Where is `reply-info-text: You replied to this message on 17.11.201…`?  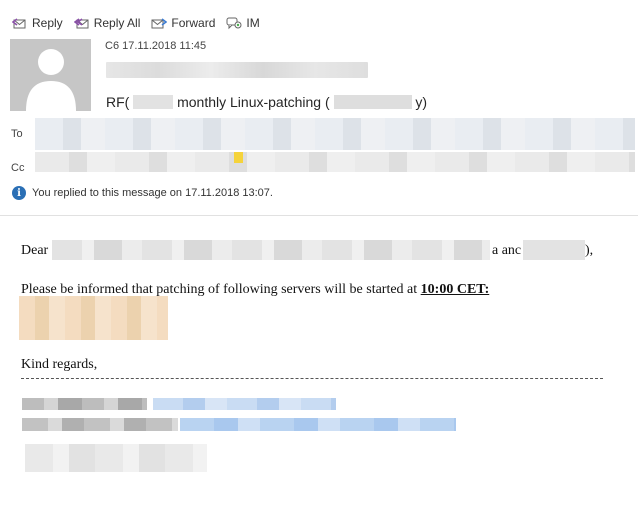 reply-info-text: You replied to this message on 17.11.201… is located at coordinates (152, 193).